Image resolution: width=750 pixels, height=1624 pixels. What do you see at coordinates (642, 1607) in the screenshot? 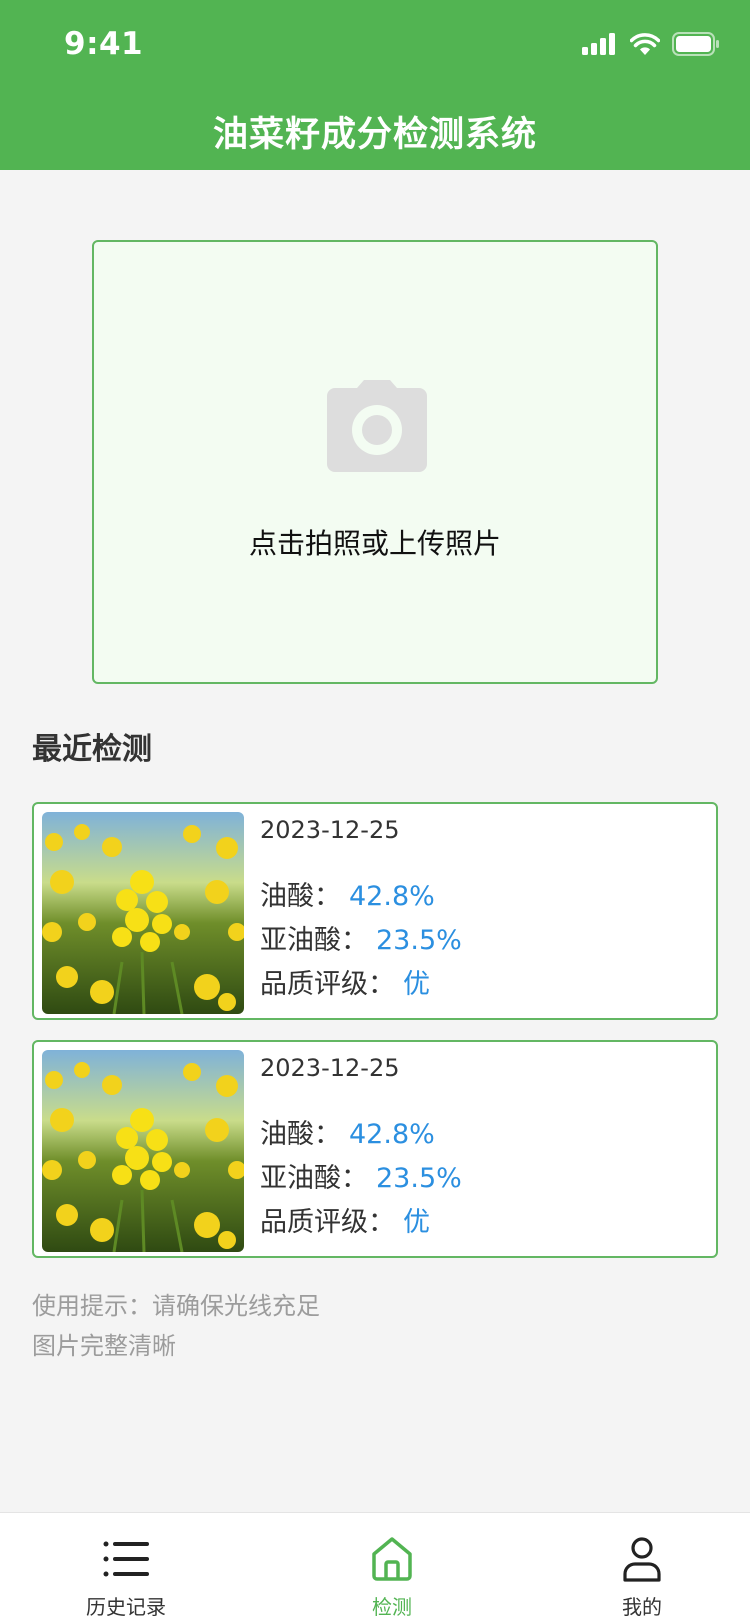
I see `tab-mine-label: 我的` at bounding box center [642, 1607].